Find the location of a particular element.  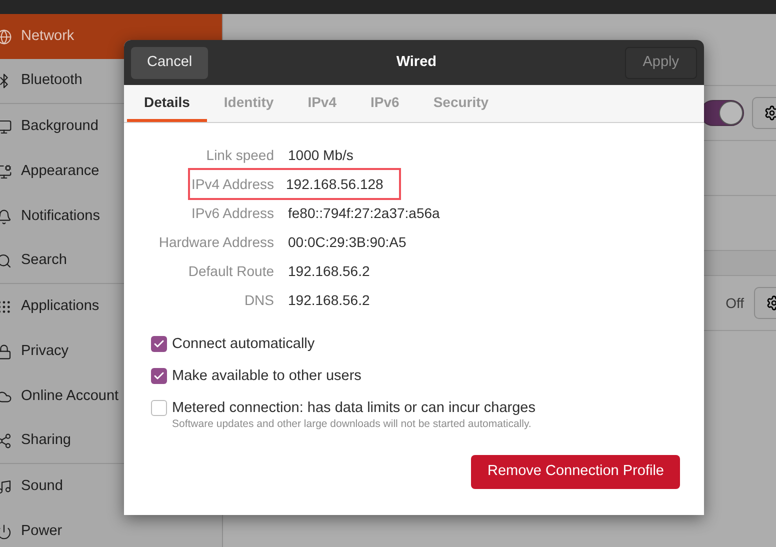

music-note-icon is located at coordinates (6, 486).